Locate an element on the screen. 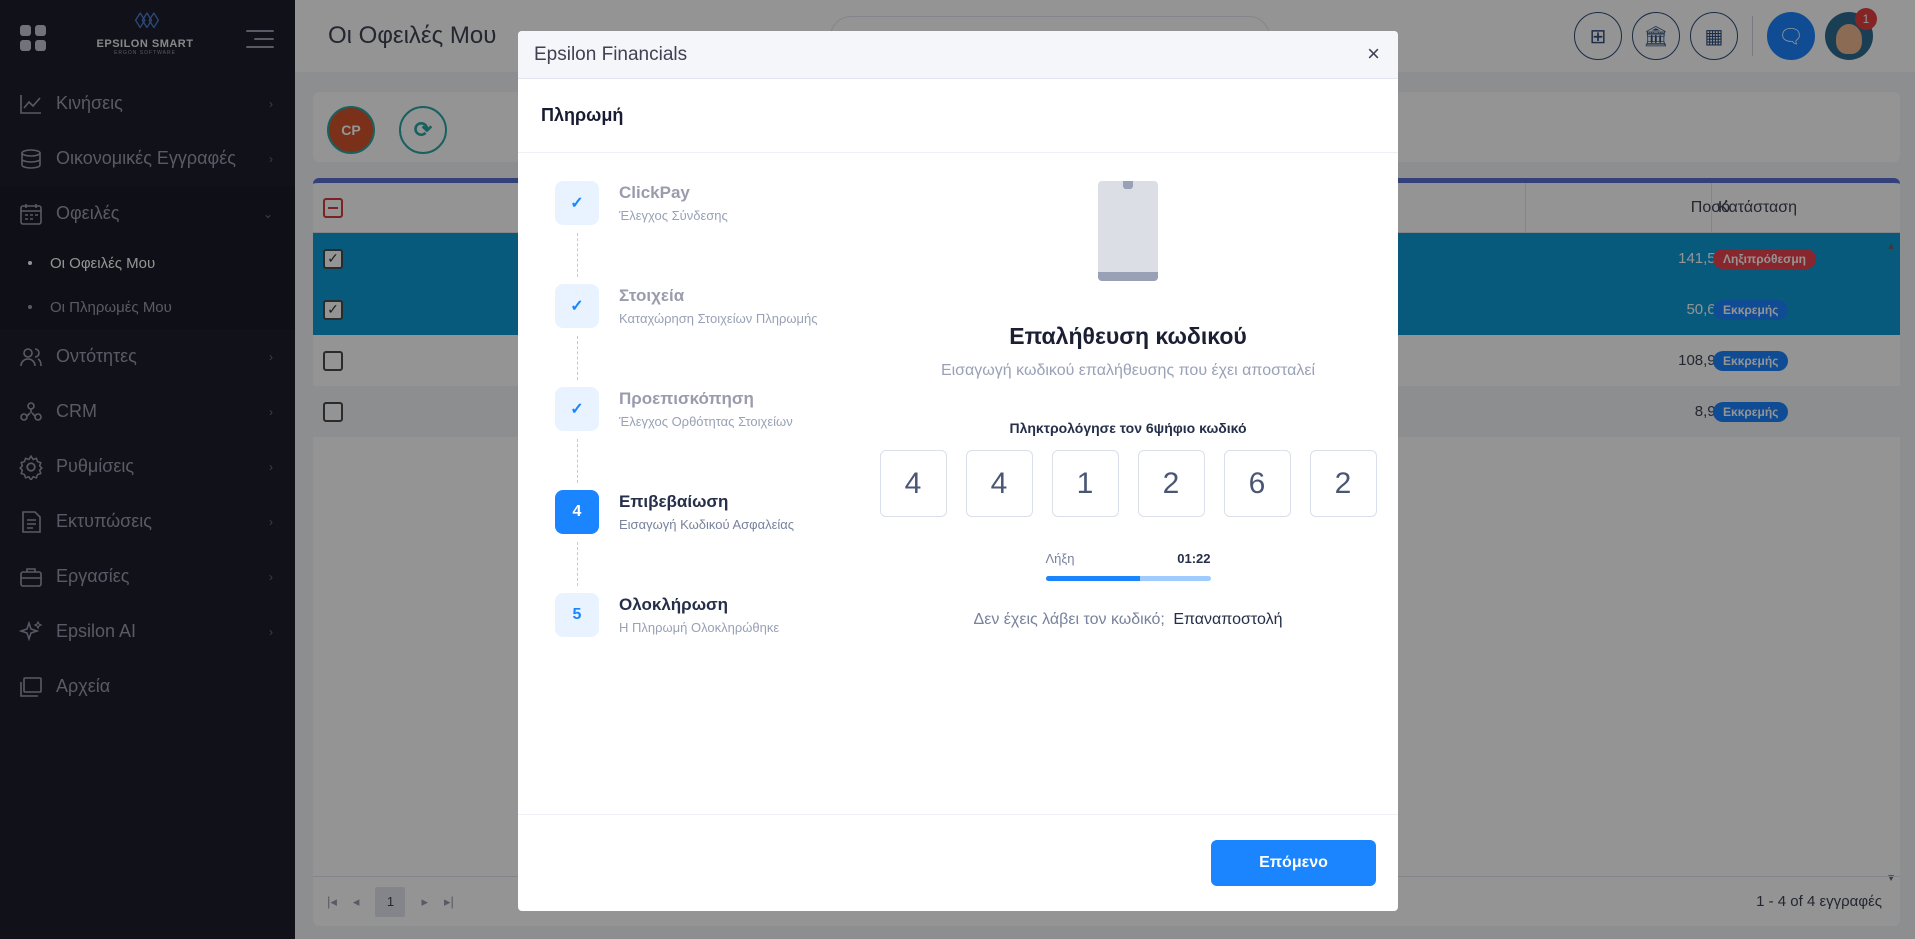 This screenshot has width=1915, height=939. otp-digit-6: 2 is located at coordinates (1343, 483).